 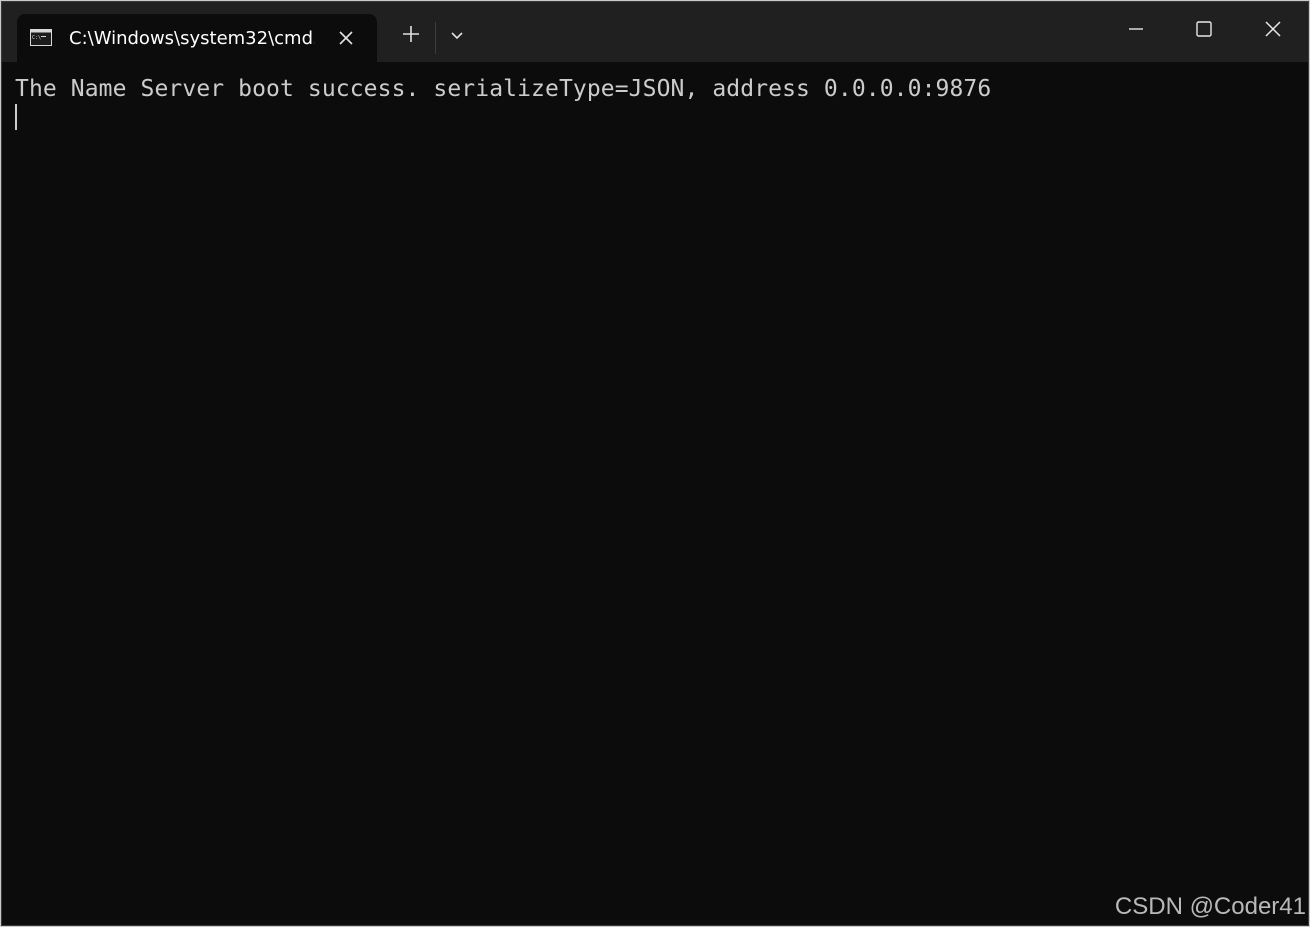 I want to click on tab-cmd: C:\ C:\Windows\system32\cmd.exe, so click(x=197, y=38).